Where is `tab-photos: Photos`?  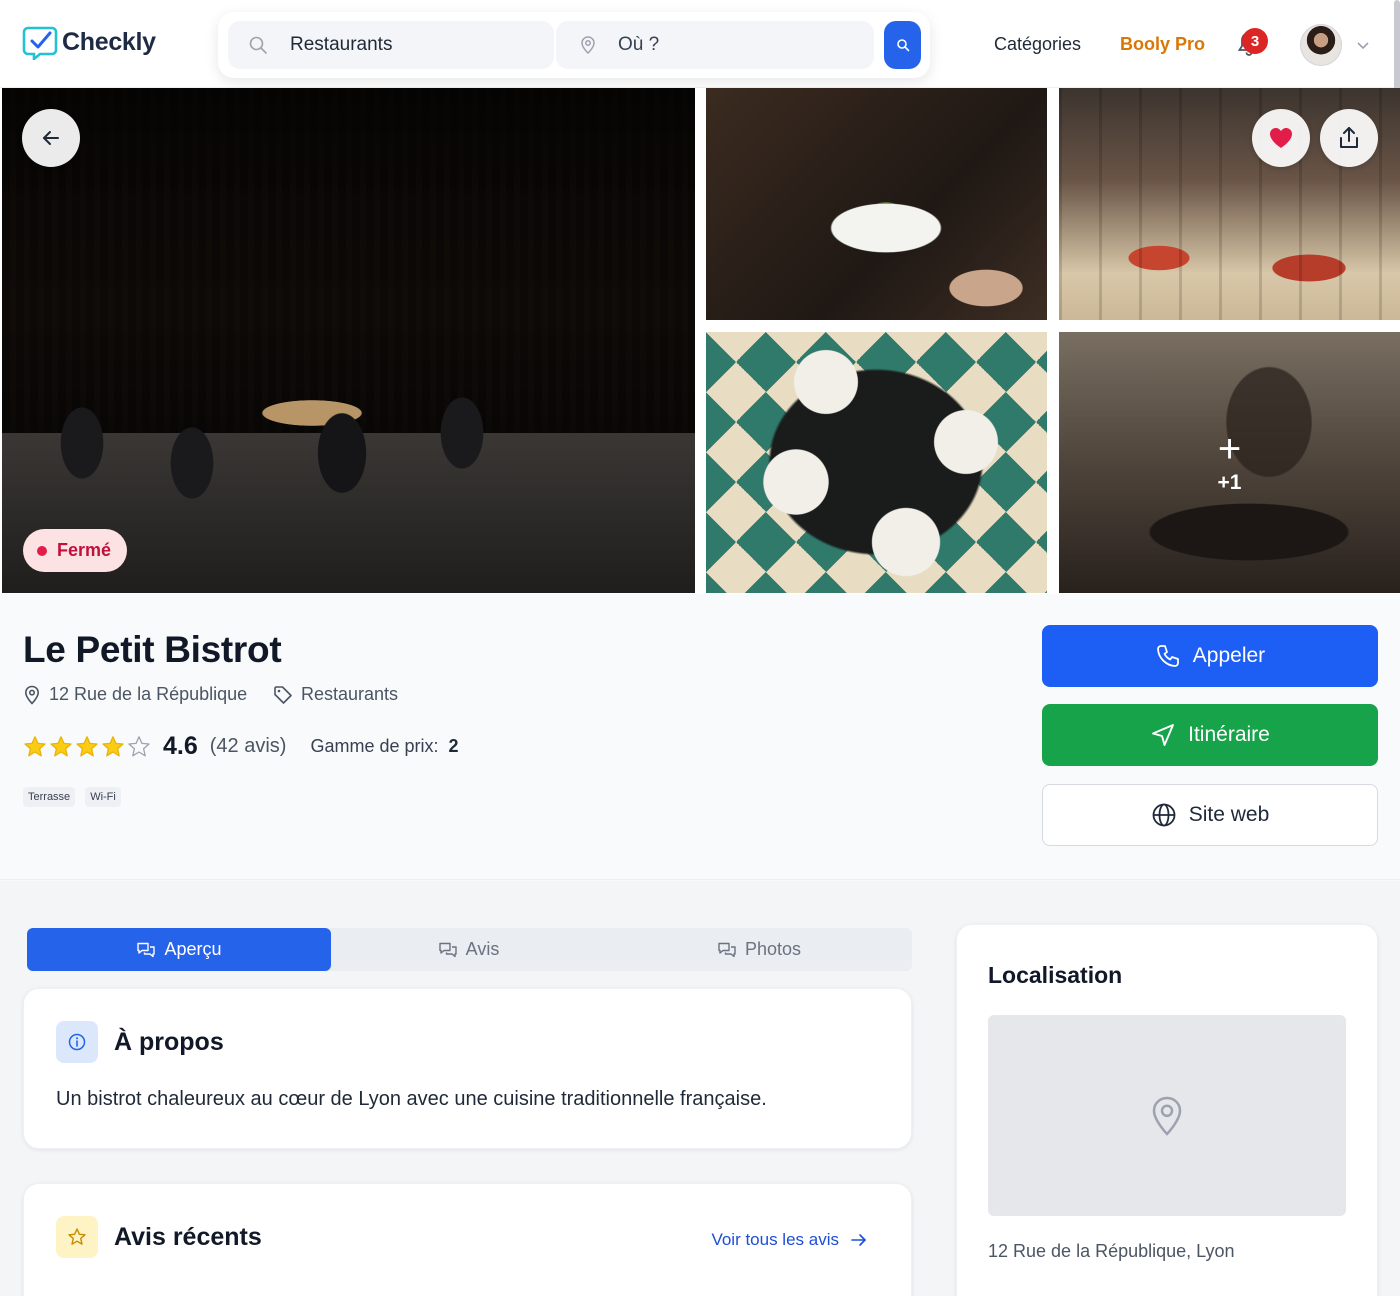 tab-photos: Photos is located at coordinates (759, 949).